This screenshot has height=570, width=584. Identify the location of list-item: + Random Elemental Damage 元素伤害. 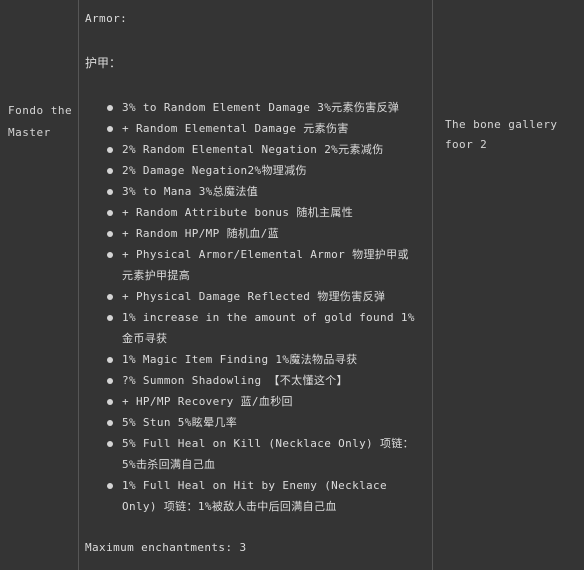
(263, 128).